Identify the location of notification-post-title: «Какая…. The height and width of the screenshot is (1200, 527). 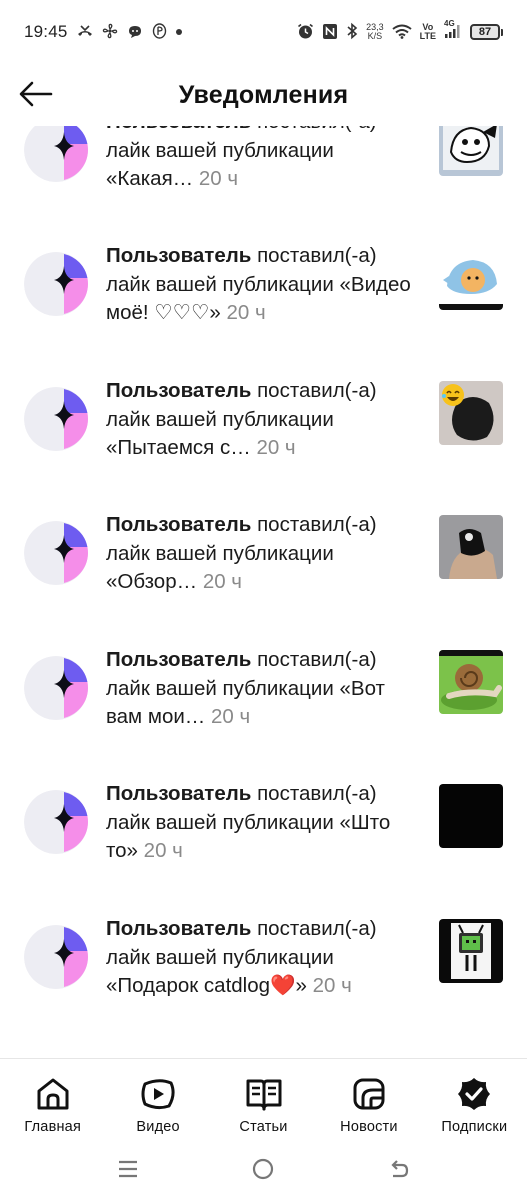
(150, 178).